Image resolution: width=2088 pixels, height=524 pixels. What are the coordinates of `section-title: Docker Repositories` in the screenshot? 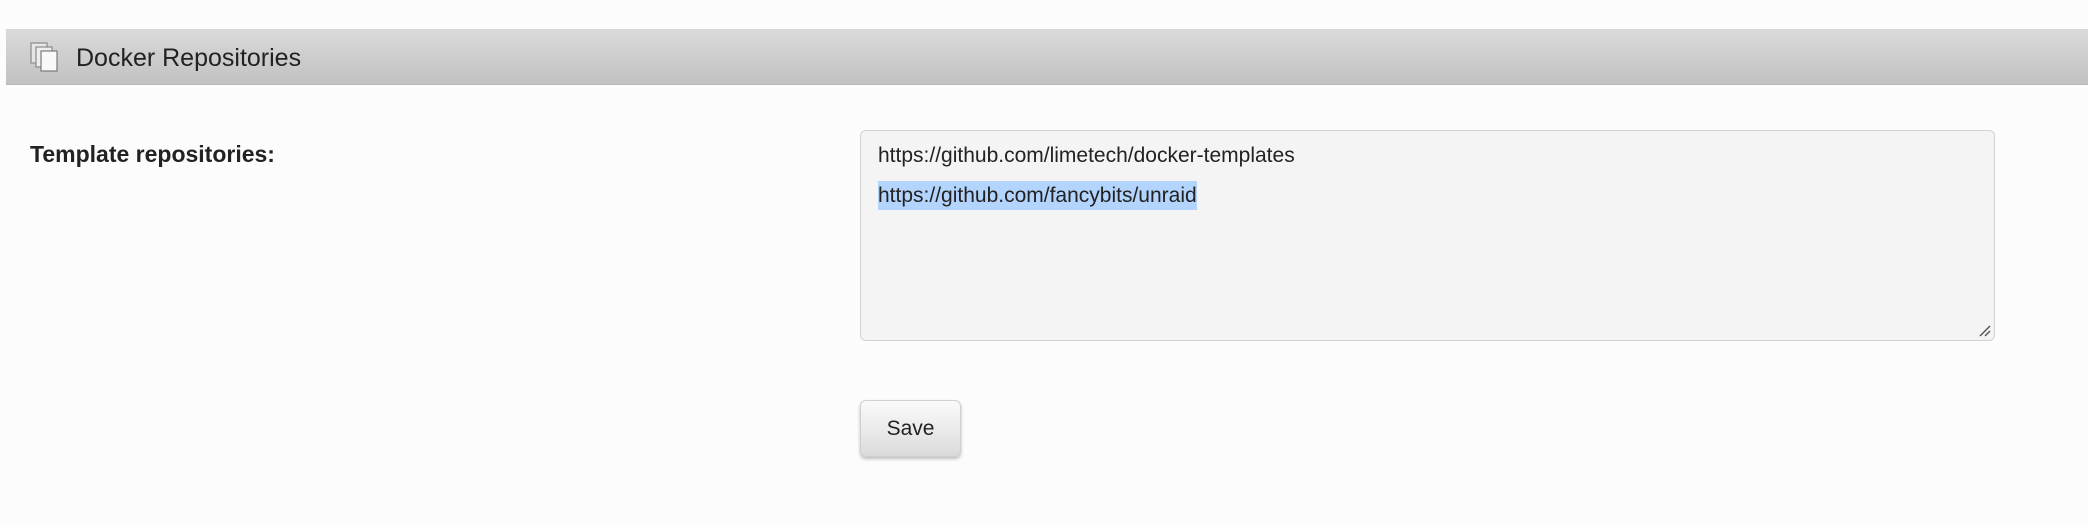 It's located at (189, 58).